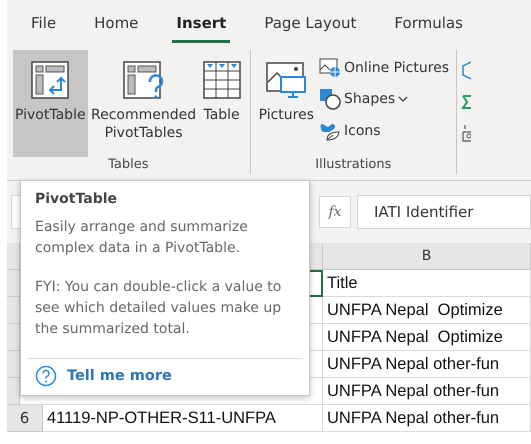  What do you see at coordinates (427, 256) in the screenshot?
I see `column-header: B` at bounding box center [427, 256].